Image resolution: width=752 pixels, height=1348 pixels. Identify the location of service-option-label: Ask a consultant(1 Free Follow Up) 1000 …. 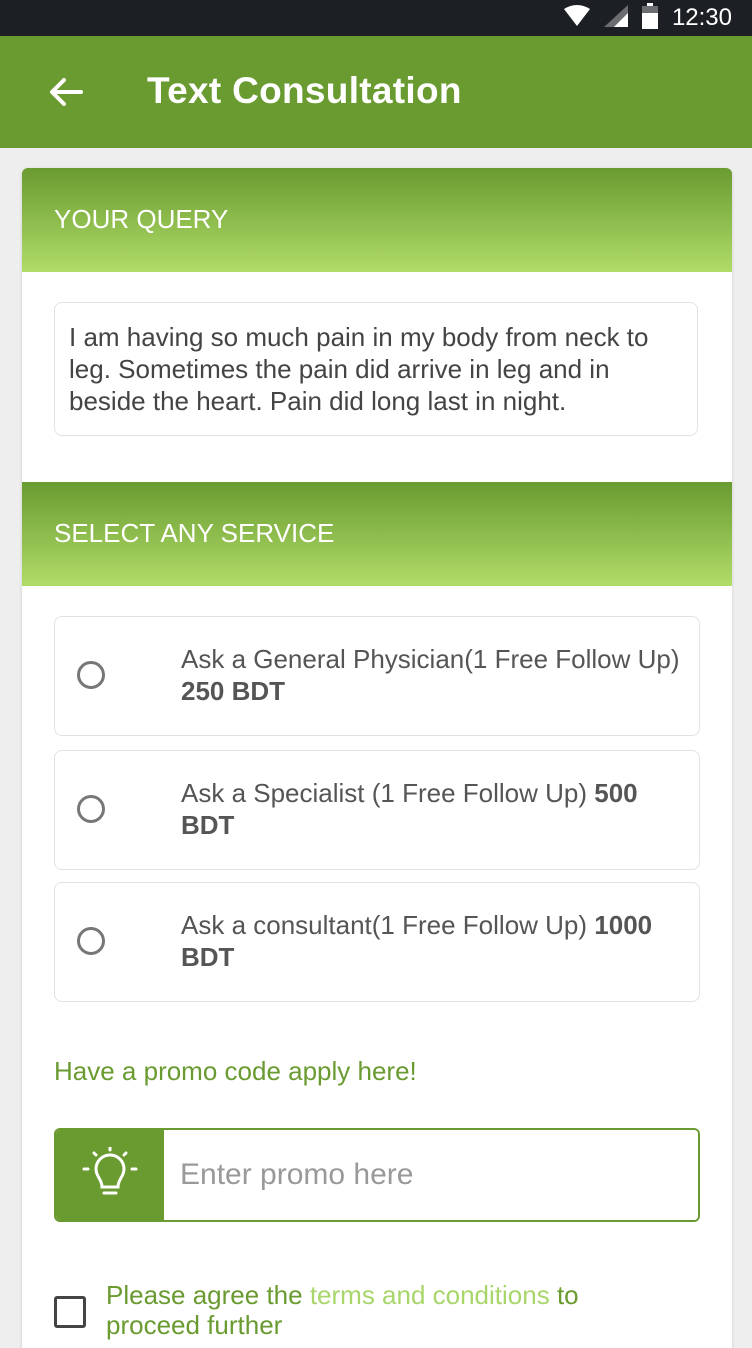
(417, 941).